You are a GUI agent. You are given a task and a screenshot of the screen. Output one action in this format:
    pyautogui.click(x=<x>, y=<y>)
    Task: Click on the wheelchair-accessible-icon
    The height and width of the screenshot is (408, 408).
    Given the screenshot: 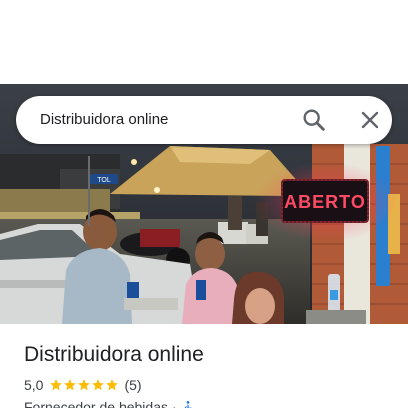 What is the action you would take?
    pyautogui.click(x=188, y=404)
    